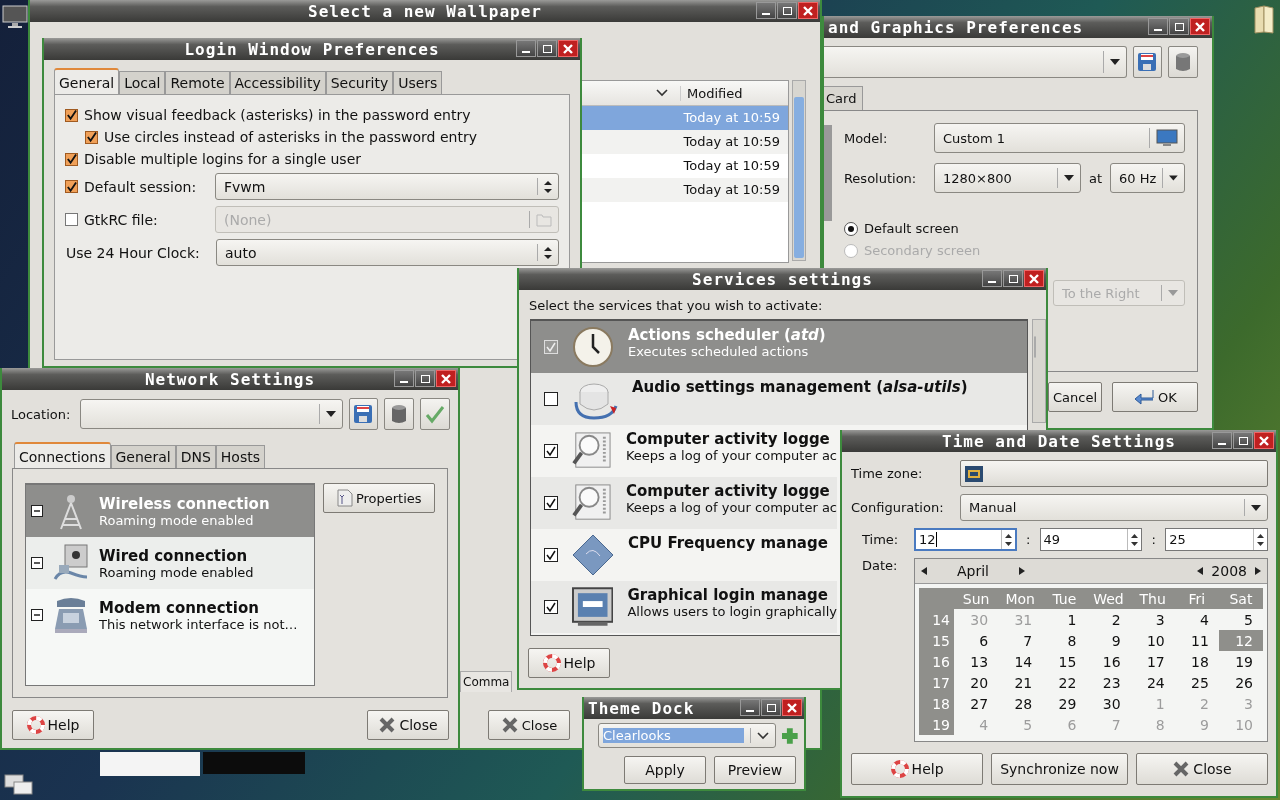  What do you see at coordinates (976, 661) in the screenshot?
I see `calendar-day: 13` at bounding box center [976, 661].